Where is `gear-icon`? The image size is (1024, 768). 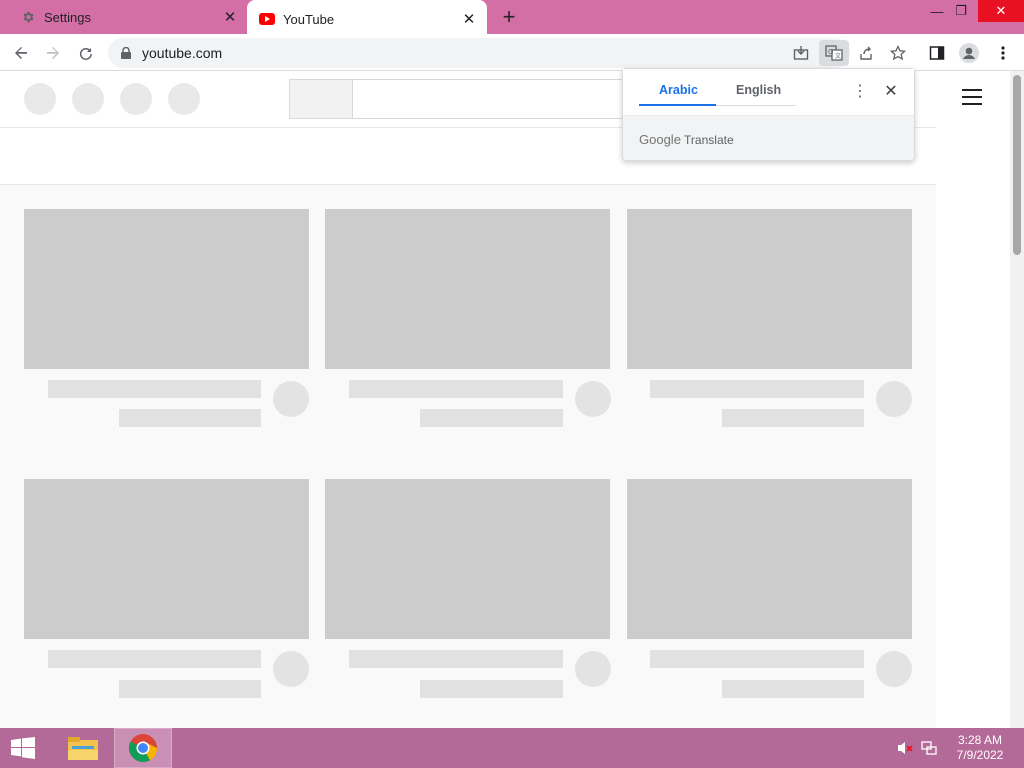 gear-icon is located at coordinates (28, 17).